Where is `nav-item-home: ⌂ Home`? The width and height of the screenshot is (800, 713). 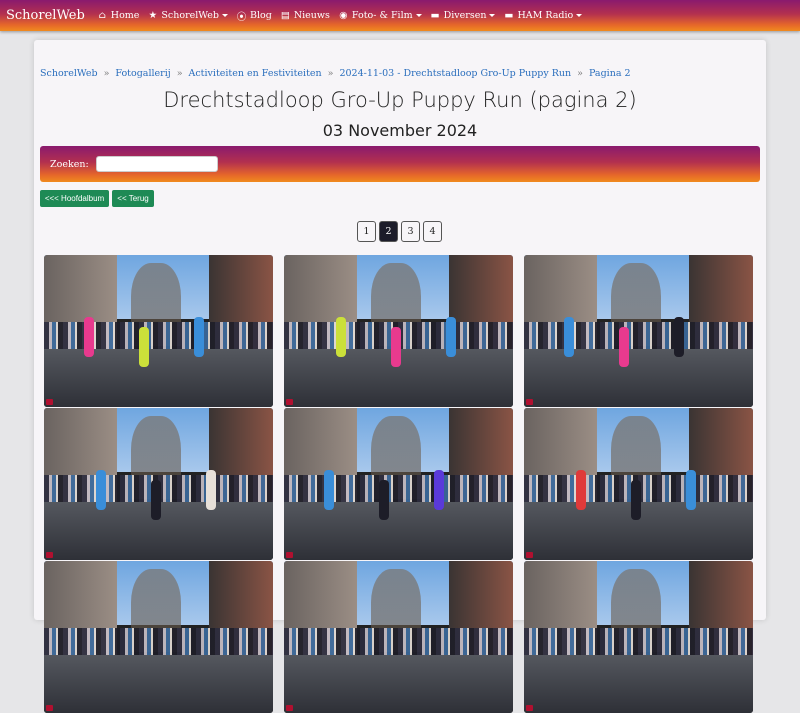
nav-item-home: ⌂ Home is located at coordinates (118, 15).